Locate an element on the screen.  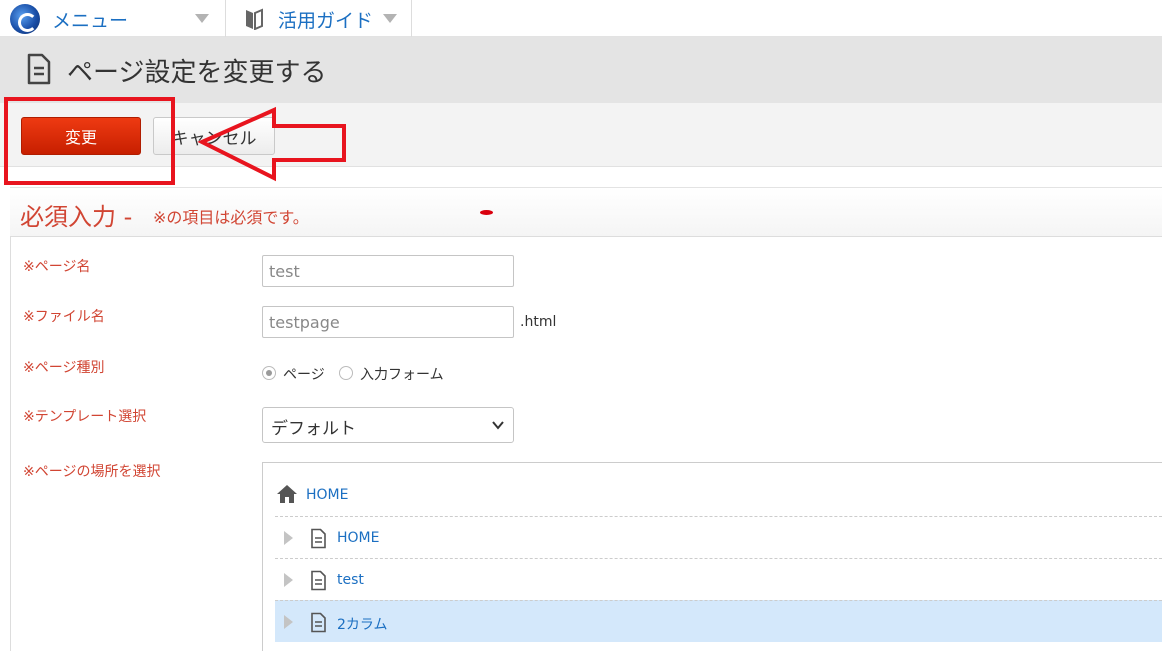
guide-menu-label: 活用ガイド is located at coordinates (326, 21).